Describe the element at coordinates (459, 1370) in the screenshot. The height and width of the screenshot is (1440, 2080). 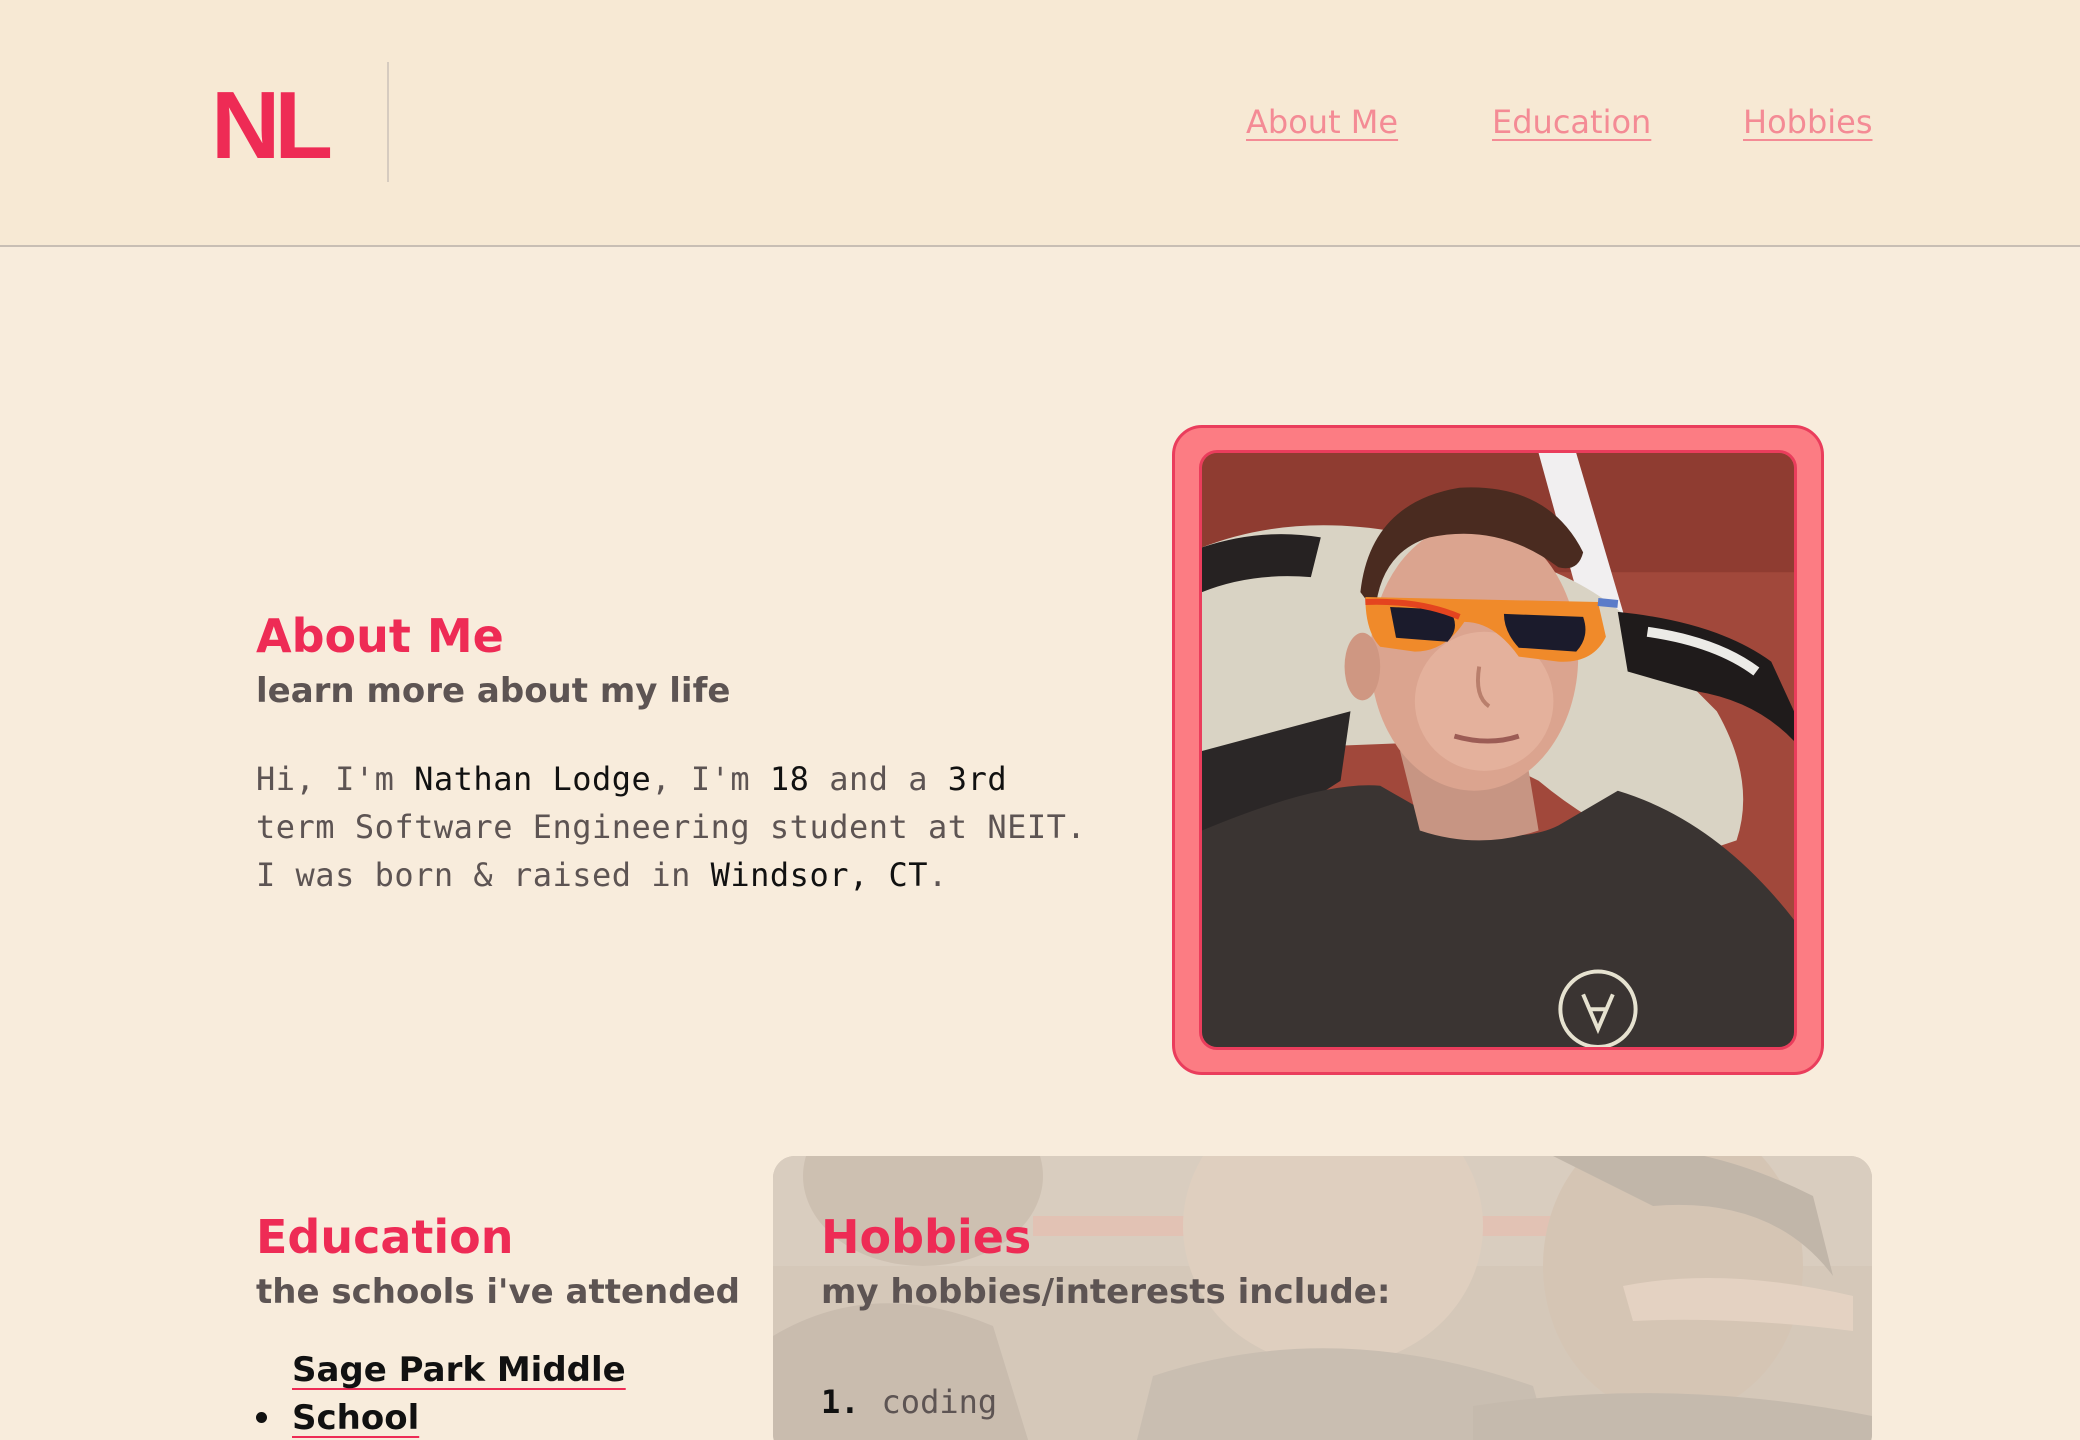
I see `school-name-line: Sage Park Middle` at that location.